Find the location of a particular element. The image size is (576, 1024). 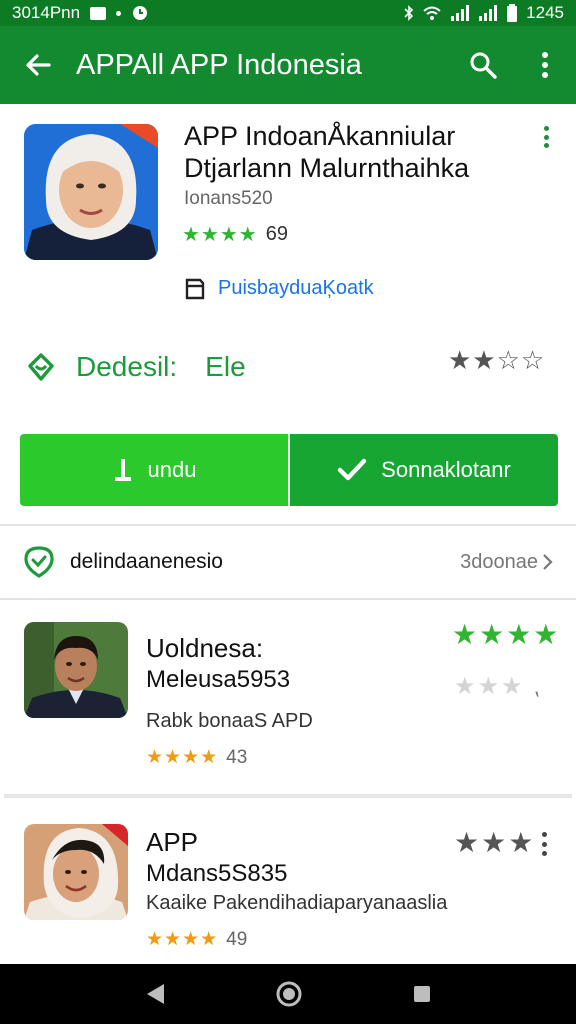

action-buttons: undu Sonnaklotanr is located at coordinates (289, 470).